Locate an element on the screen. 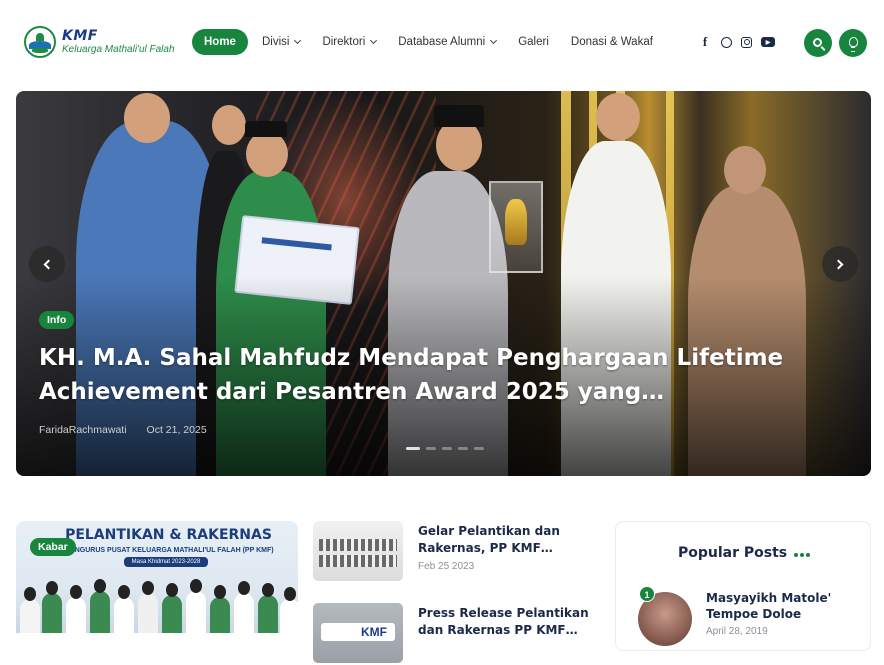  post-author: FaridaRachmawati is located at coordinates (83, 430).